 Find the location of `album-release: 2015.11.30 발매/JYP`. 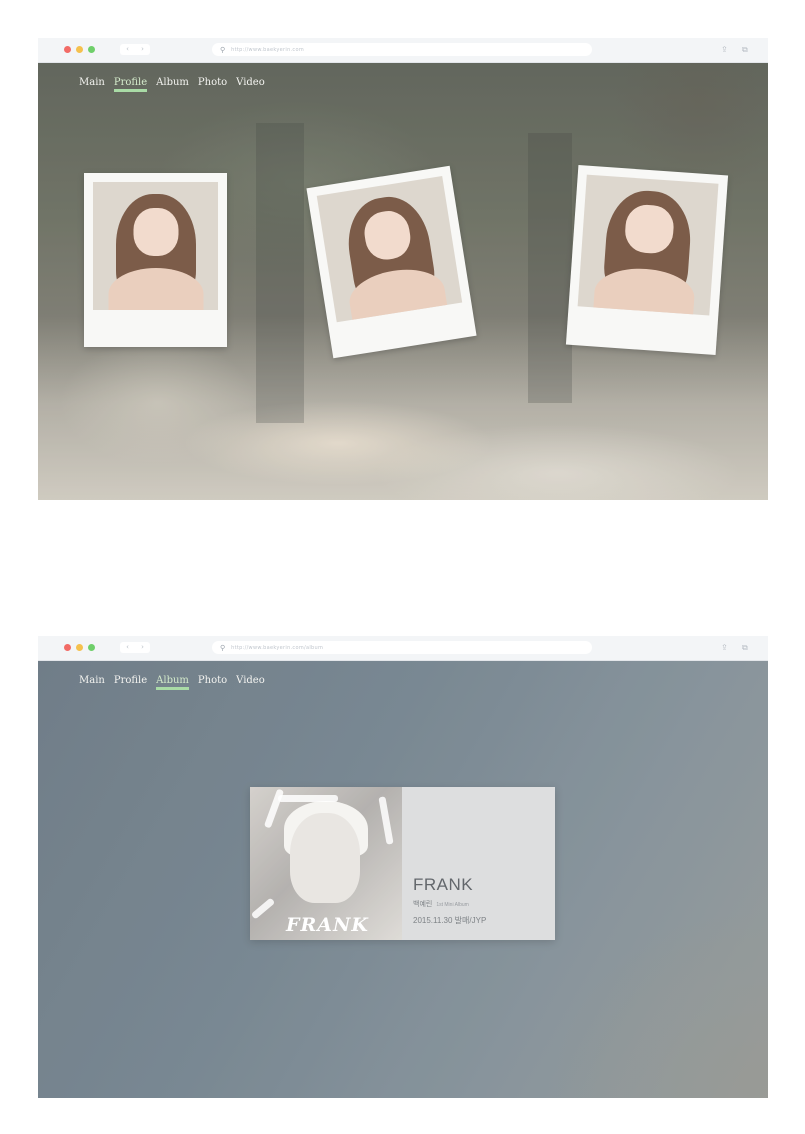

album-release: 2015.11.30 발매/JYP is located at coordinates (450, 920).